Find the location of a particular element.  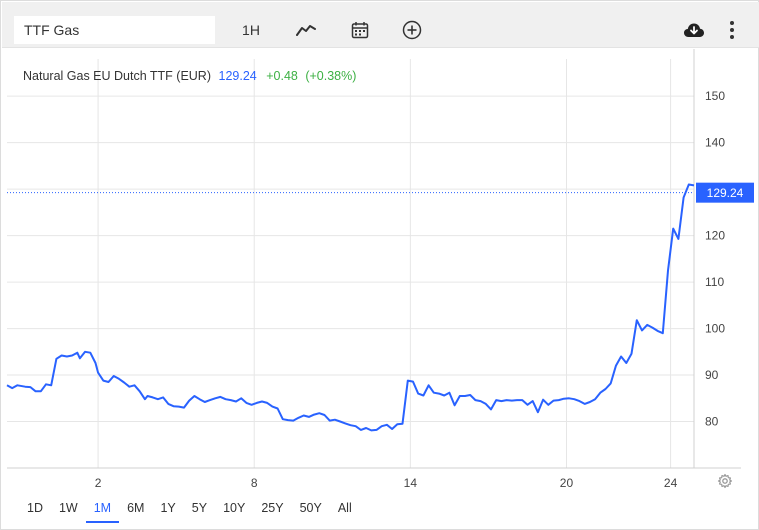

x-tick-label: 8 is located at coordinates (254, 483).